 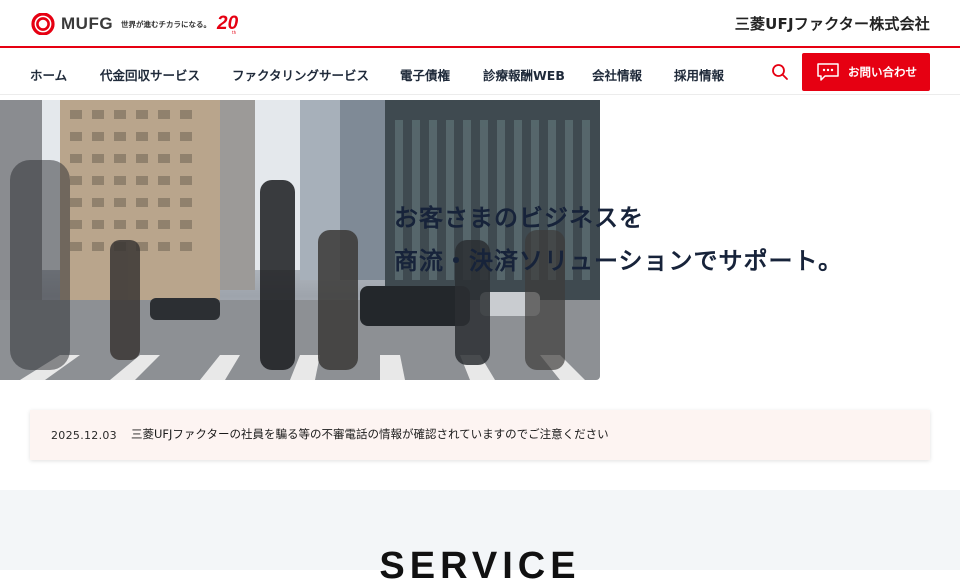 What do you see at coordinates (234, 32) in the screenshot?
I see `anniversary-sub: th` at bounding box center [234, 32].